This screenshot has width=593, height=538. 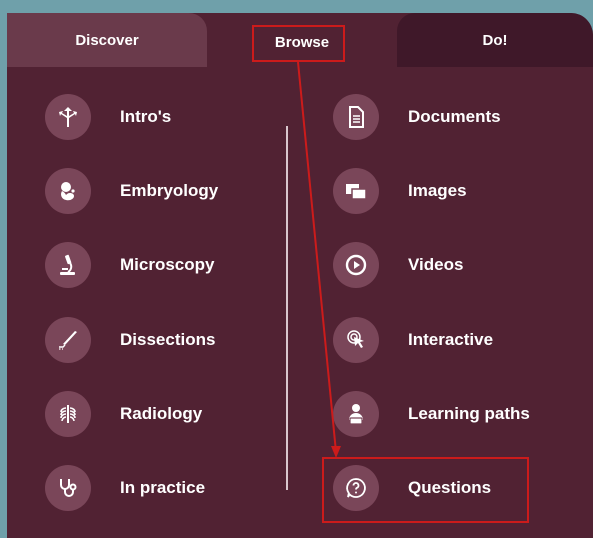 I want to click on play-icon, so click(x=356, y=265).